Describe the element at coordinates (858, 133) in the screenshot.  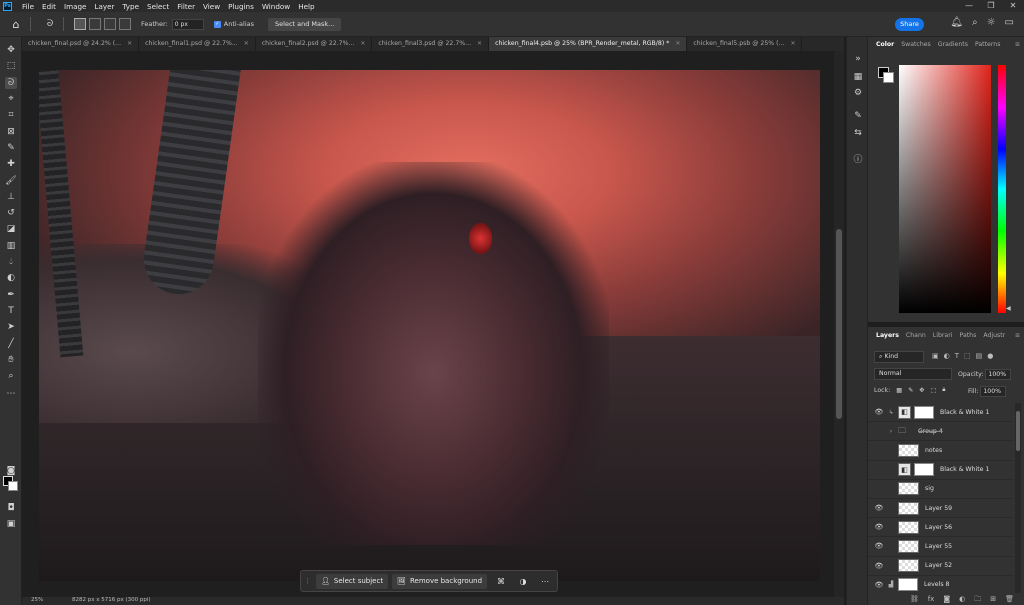
I see `adjustments-icon: ⇆` at that location.